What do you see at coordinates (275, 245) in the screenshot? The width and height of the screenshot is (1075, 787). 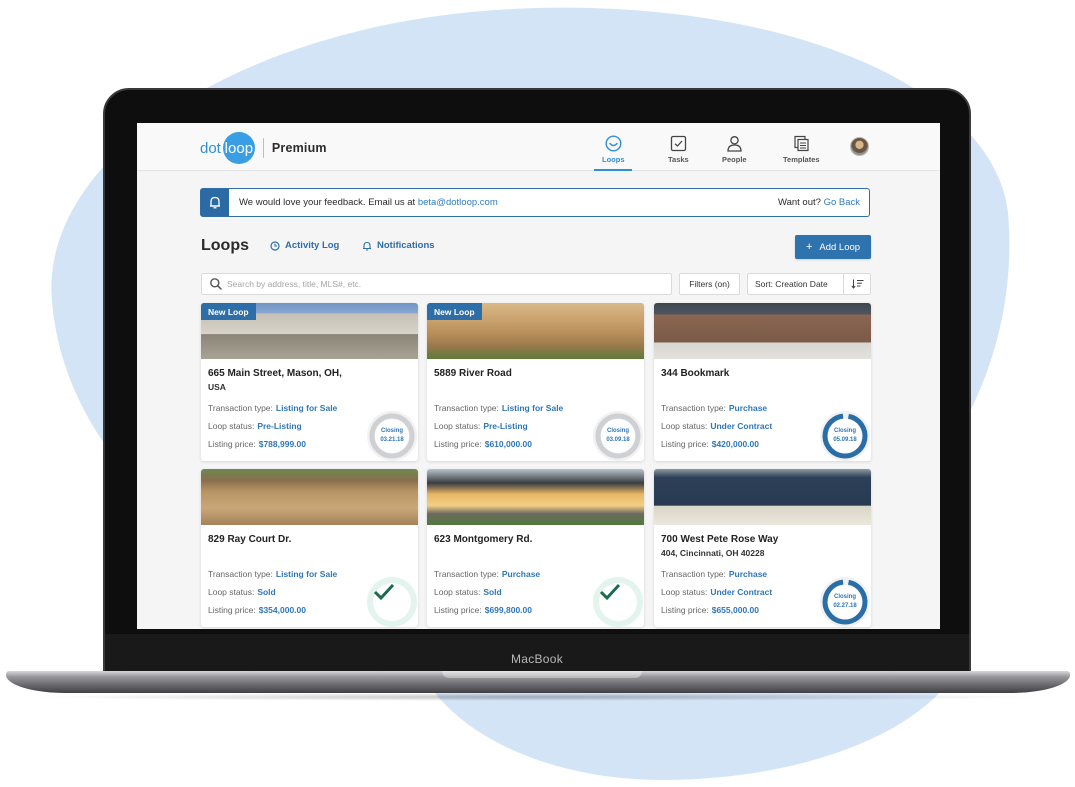 I see `clock-icon` at bounding box center [275, 245].